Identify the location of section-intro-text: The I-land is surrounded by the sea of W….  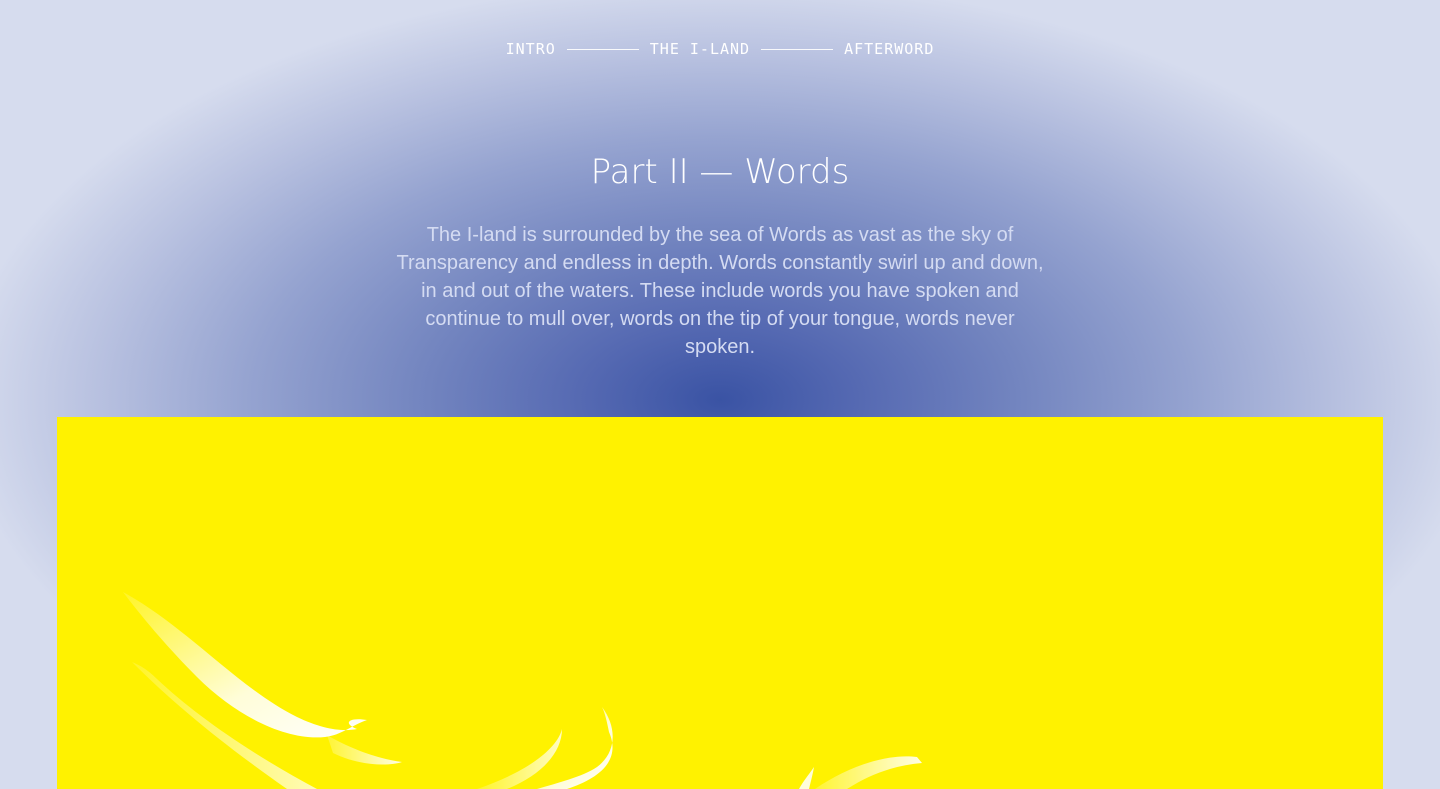
(720, 291).